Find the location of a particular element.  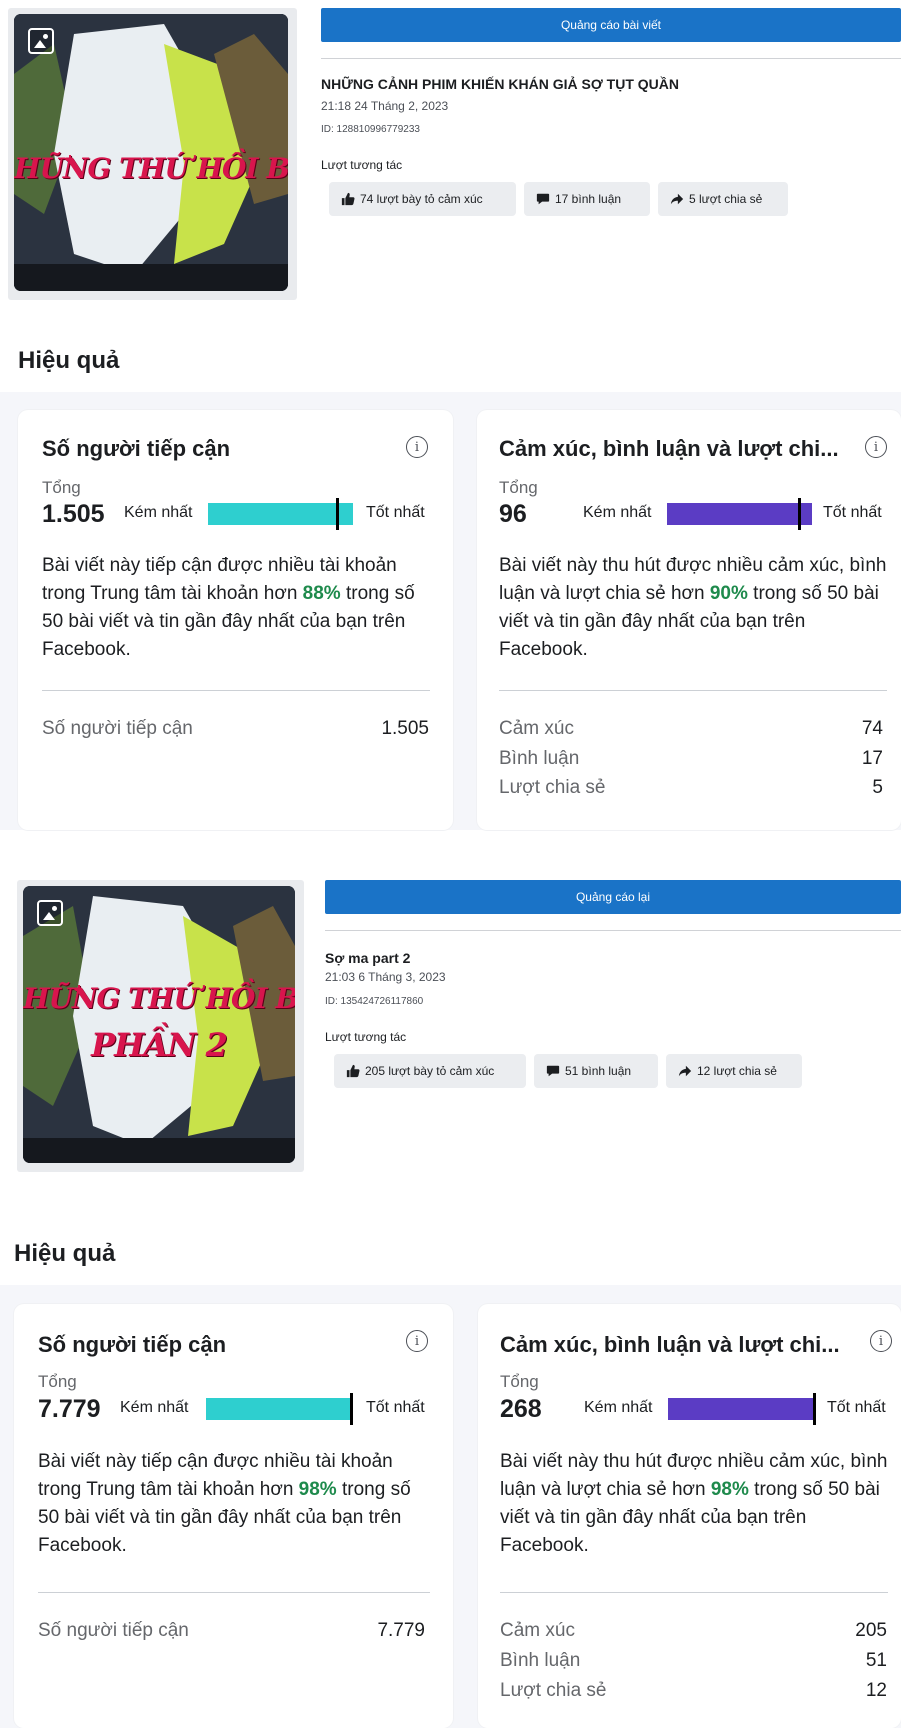

post-thumbnail: HỮNG THỨ HỒI BÉ SỢ VL S is located at coordinates (152, 154).